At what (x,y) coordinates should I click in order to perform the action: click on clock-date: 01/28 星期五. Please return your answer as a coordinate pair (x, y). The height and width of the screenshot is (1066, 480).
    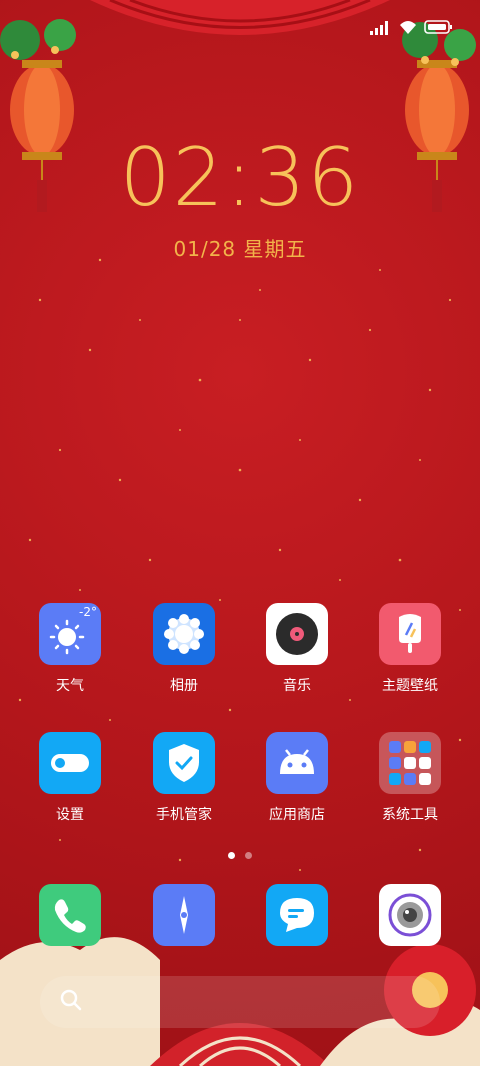
    Looking at the image, I should click on (240, 247).